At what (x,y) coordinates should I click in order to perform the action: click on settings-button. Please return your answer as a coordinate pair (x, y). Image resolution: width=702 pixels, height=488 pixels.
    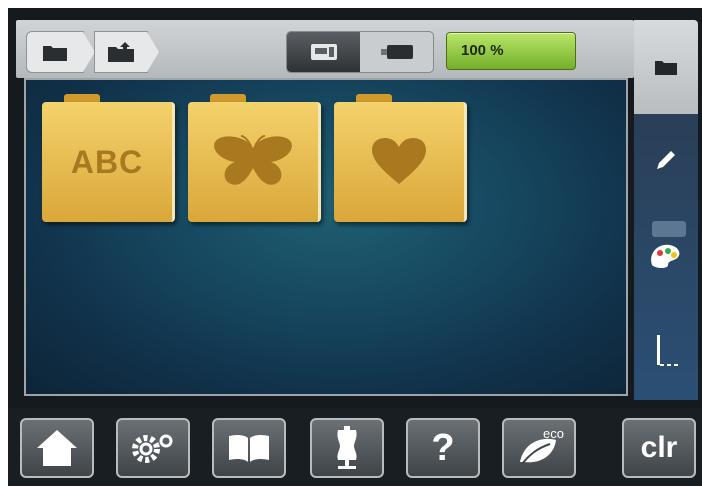
    Looking at the image, I should click on (153, 448).